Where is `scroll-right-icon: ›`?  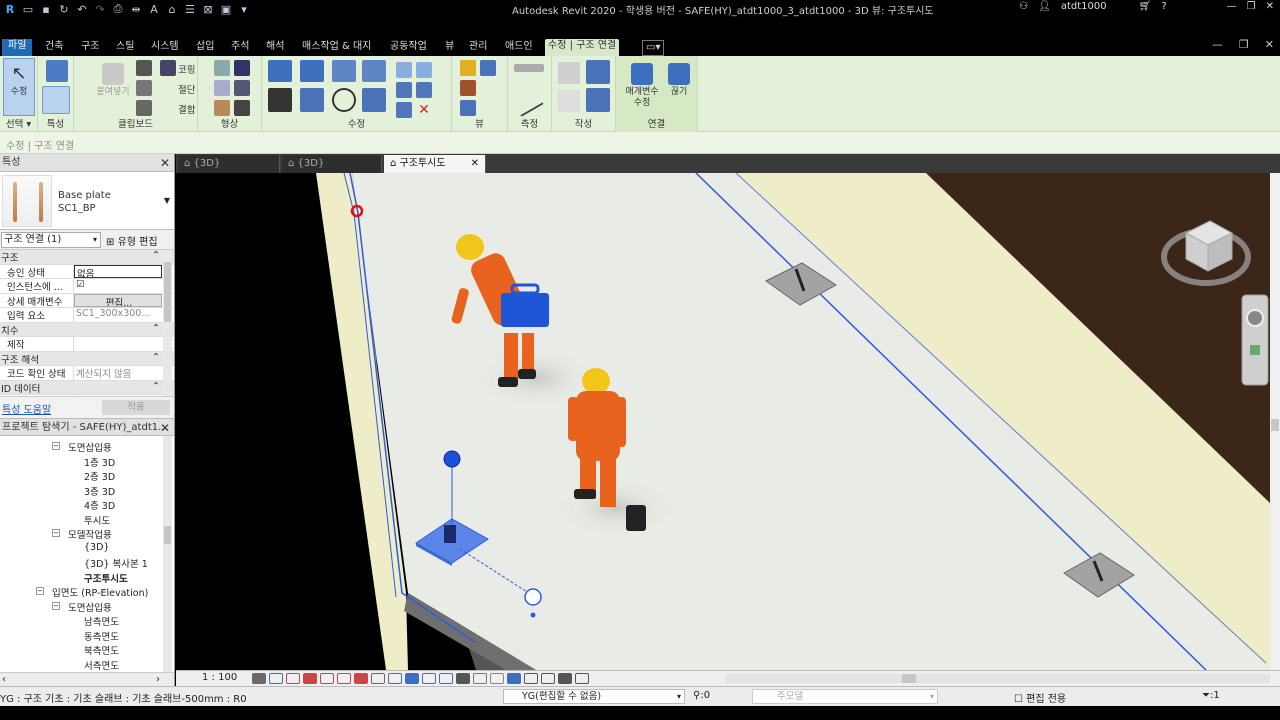
scroll-right-icon: › is located at coordinates (158, 679).